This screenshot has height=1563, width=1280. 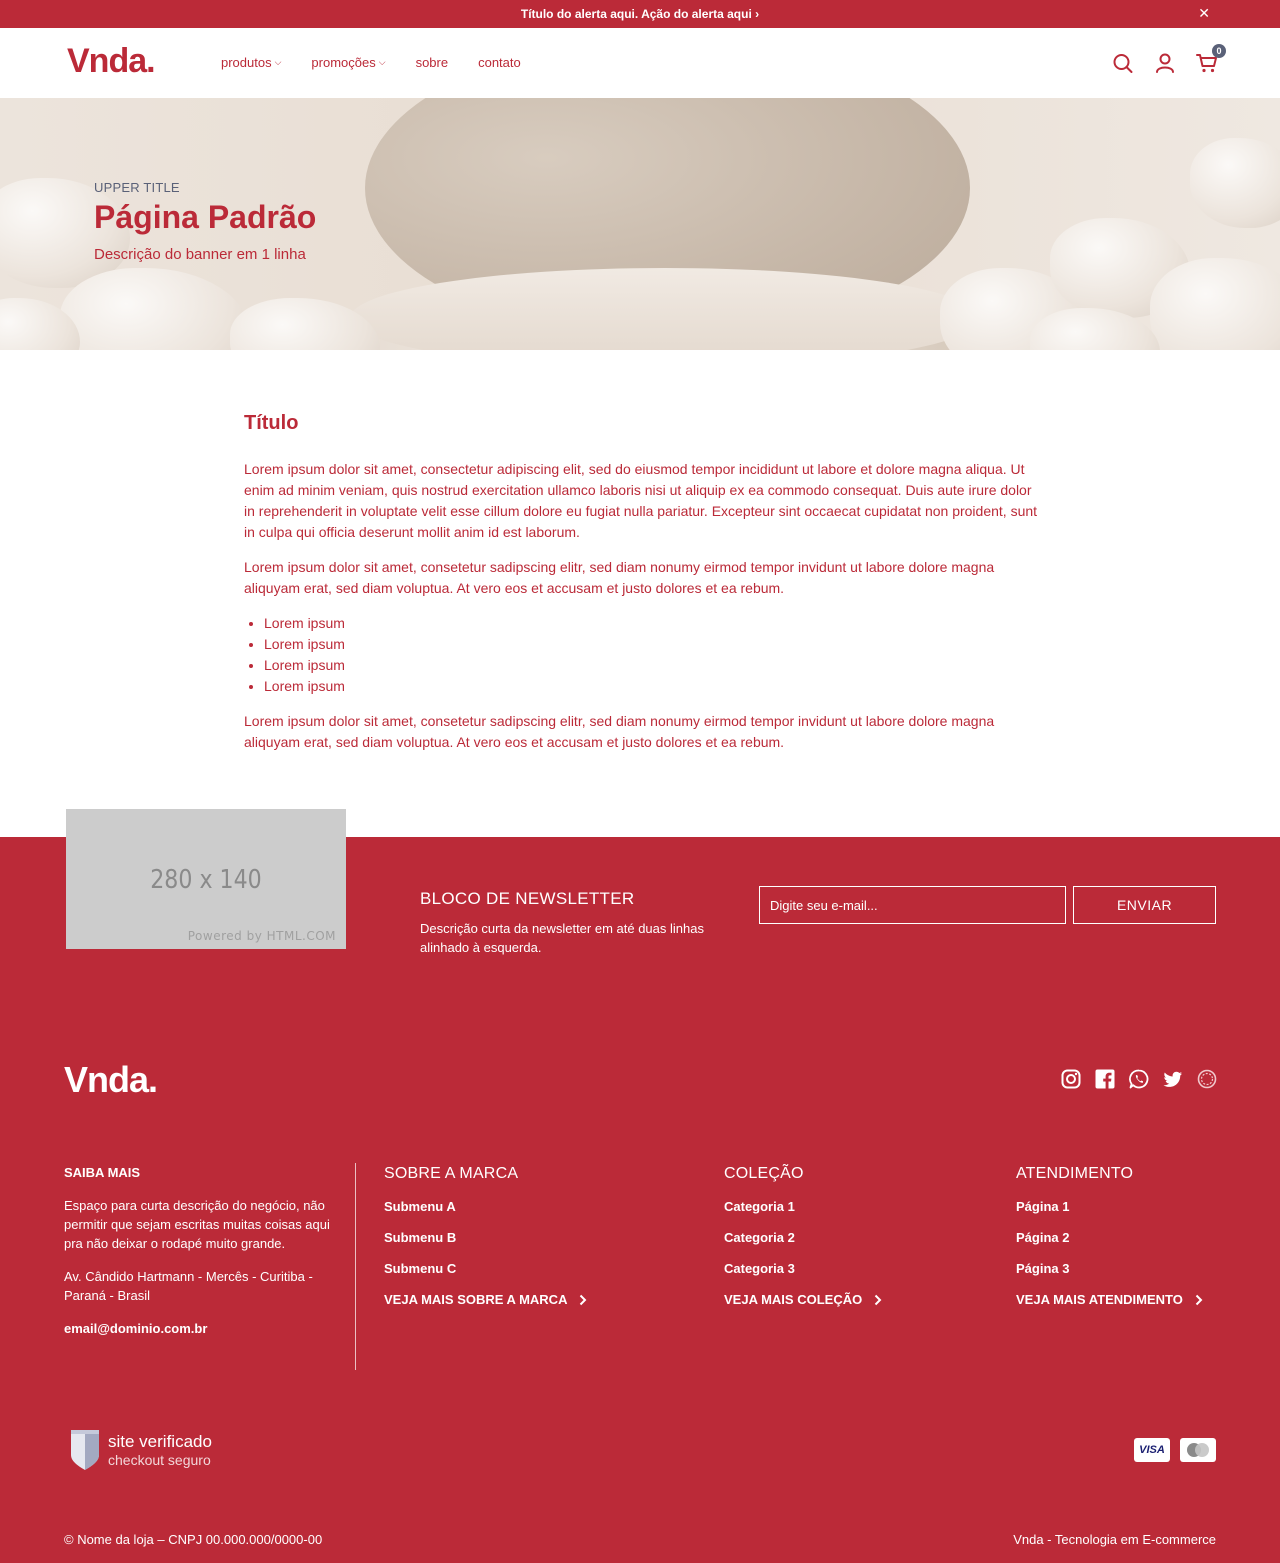 I want to click on footer-link: Página 2, so click(x=1109, y=1237).